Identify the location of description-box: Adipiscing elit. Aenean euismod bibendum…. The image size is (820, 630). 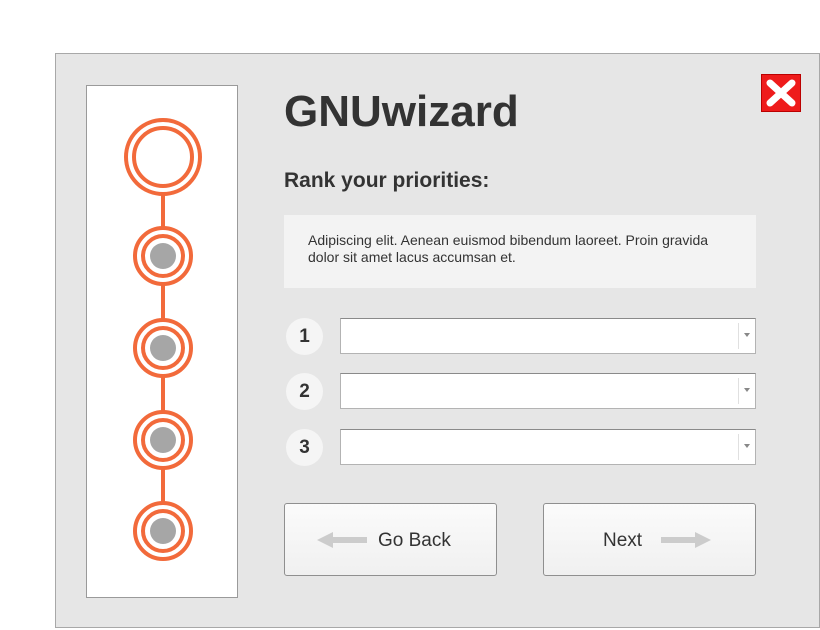
(520, 251).